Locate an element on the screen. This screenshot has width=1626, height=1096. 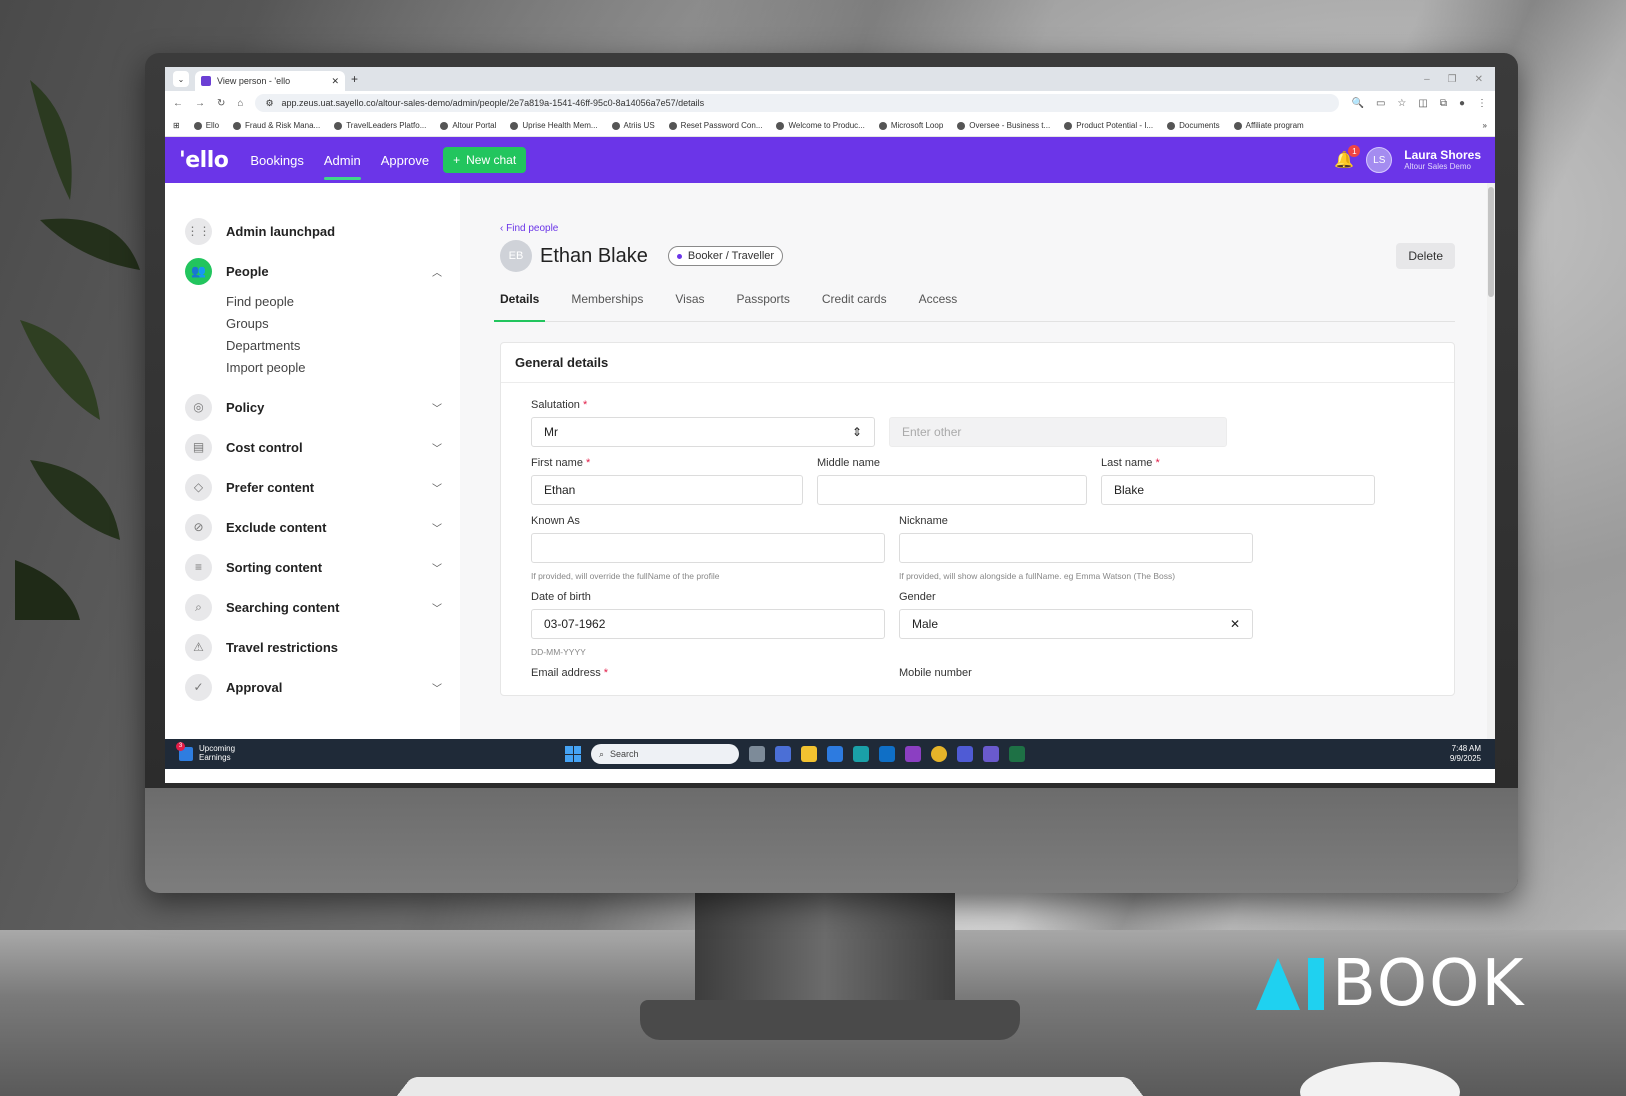
cast-icon: ▭ is located at coordinates (1380, 103).